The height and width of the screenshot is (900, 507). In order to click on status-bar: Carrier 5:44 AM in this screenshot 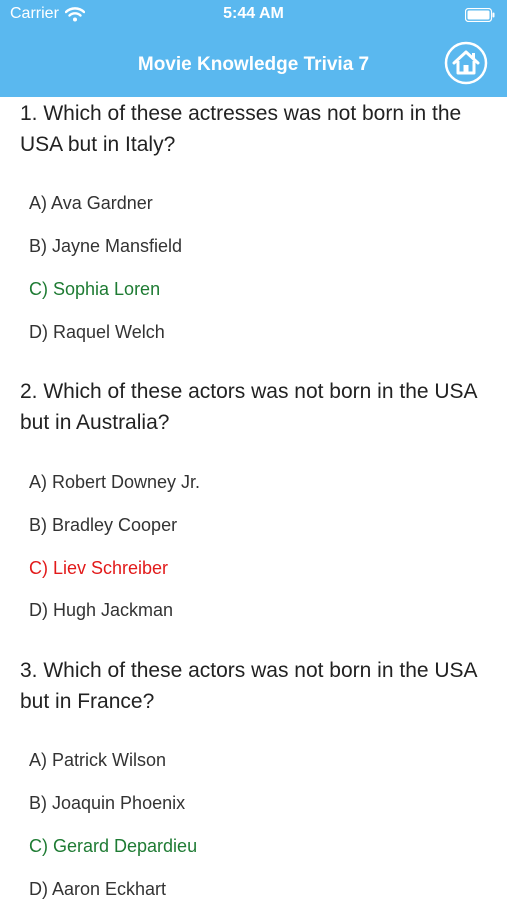, I will do `click(253, 15)`.